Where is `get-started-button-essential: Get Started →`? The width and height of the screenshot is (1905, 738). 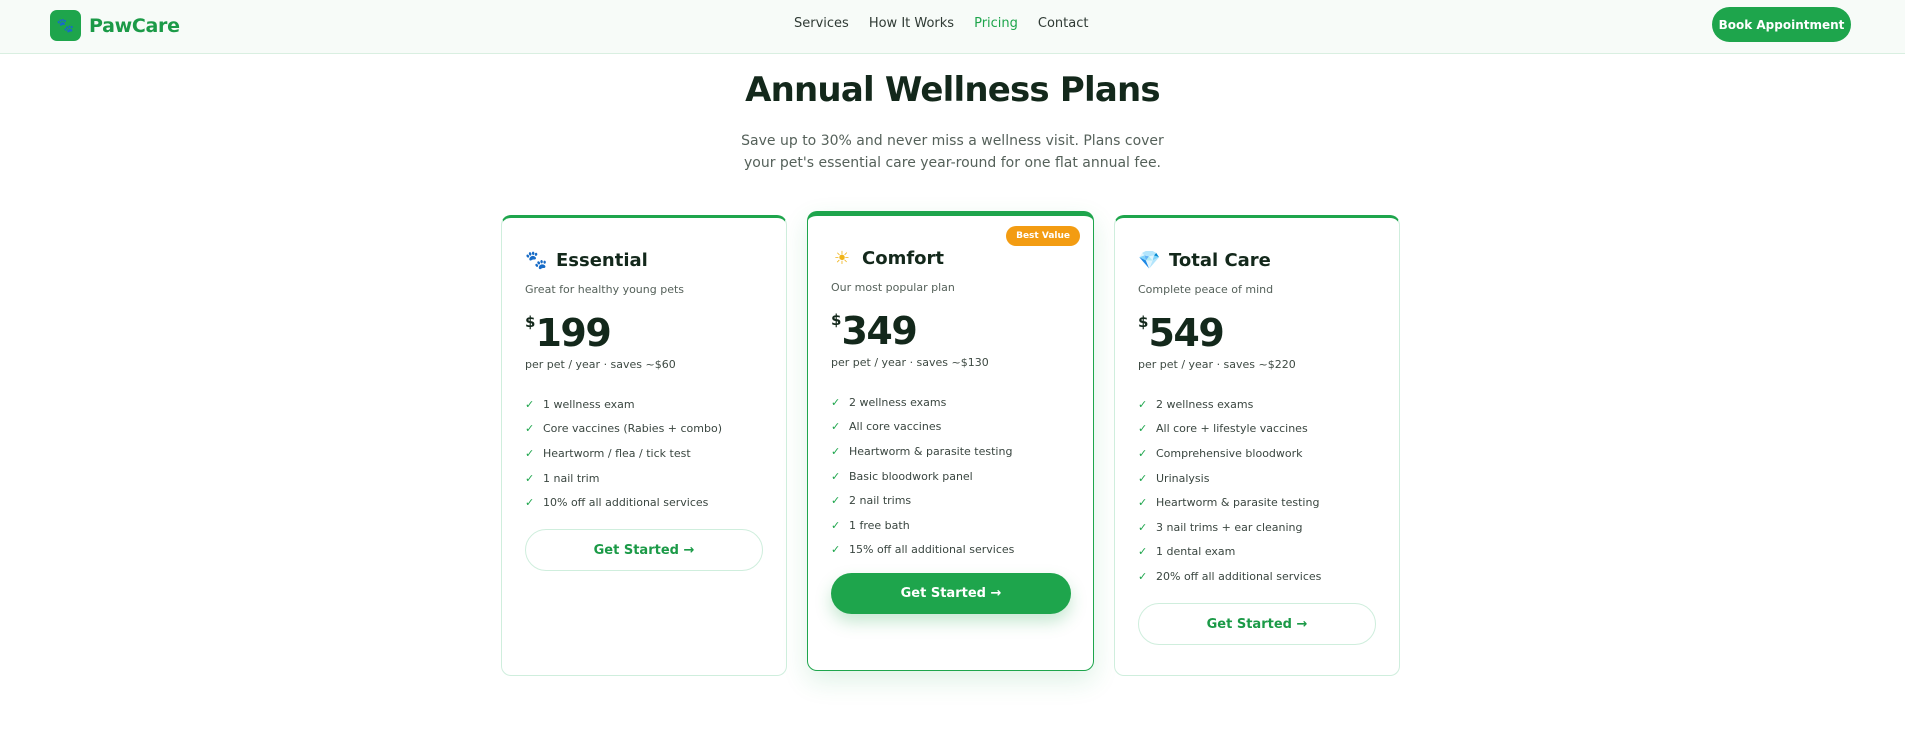
get-started-button-essential: Get Started → is located at coordinates (644, 550).